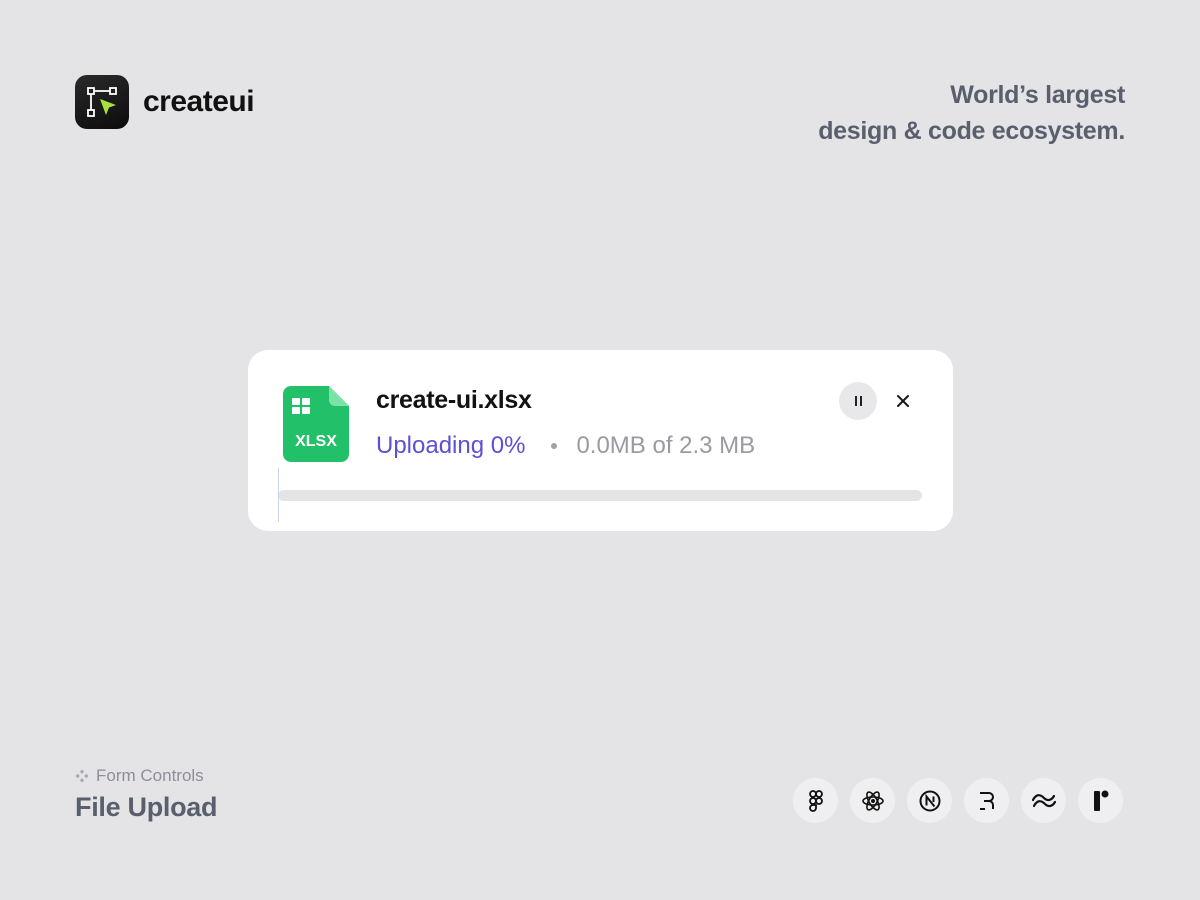 The width and height of the screenshot is (1200, 900). What do you see at coordinates (146, 807) in the screenshot?
I see `page-title: File Upload` at bounding box center [146, 807].